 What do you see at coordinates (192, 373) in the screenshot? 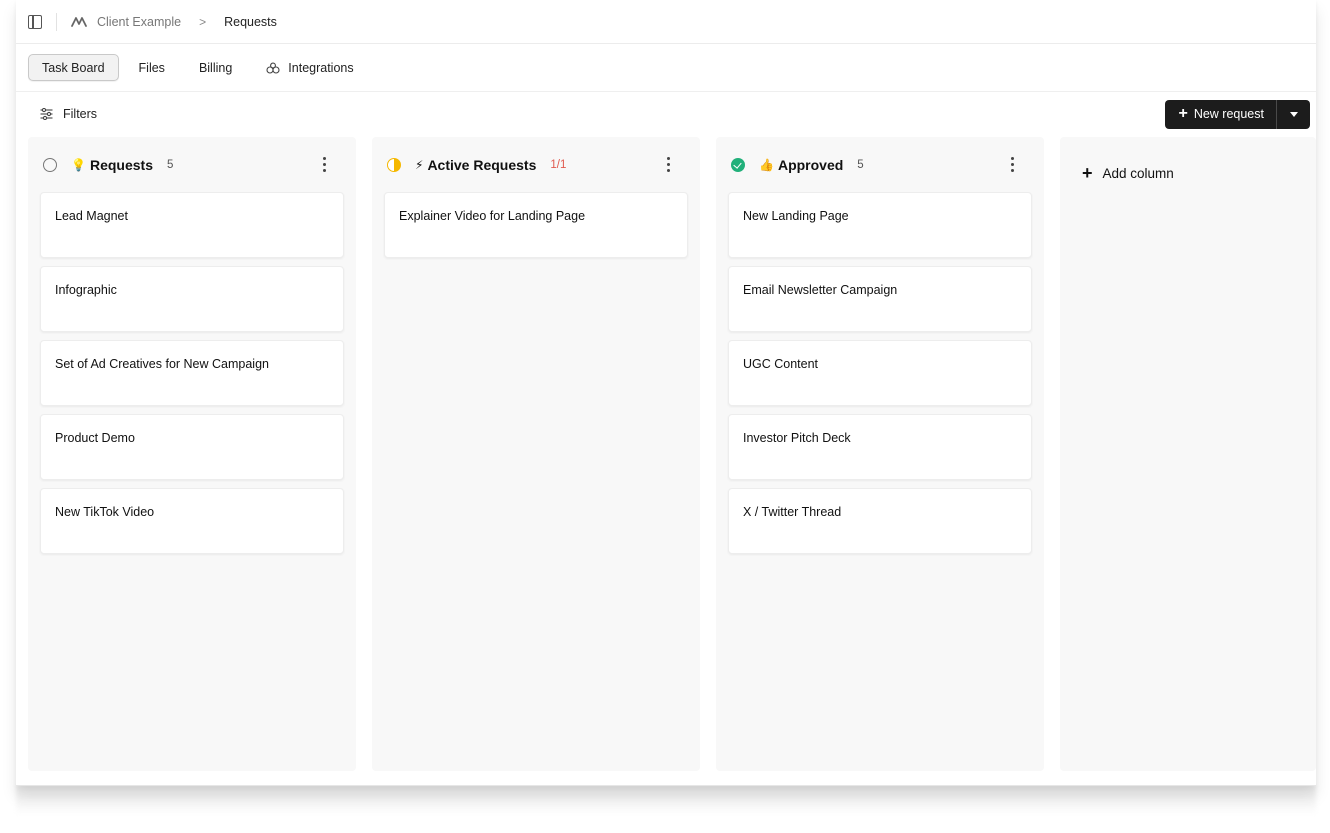
I see `request-card: Set of Ad Creatives for New Campaign` at bounding box center [192, 373].